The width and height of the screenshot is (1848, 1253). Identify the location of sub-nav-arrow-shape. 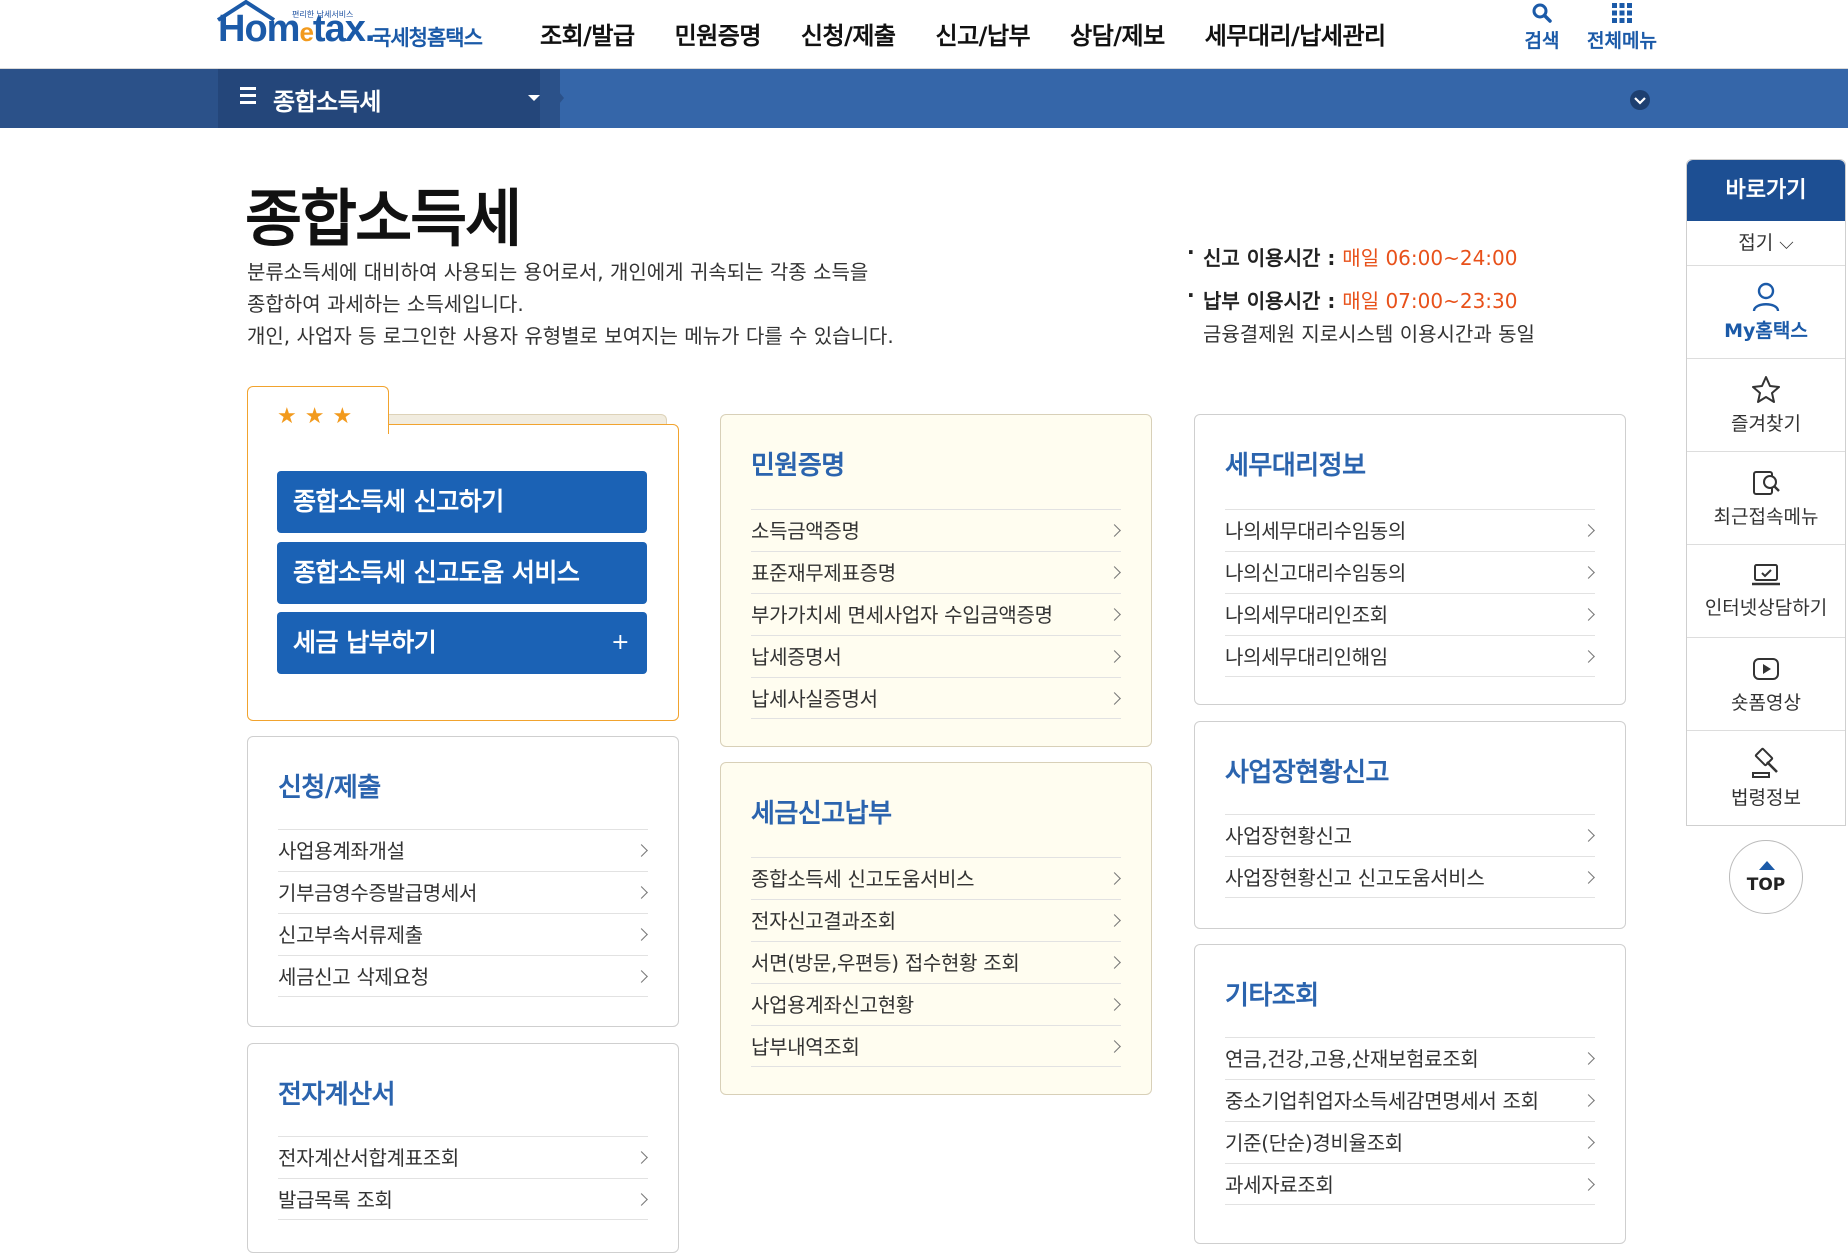
(552, 98).